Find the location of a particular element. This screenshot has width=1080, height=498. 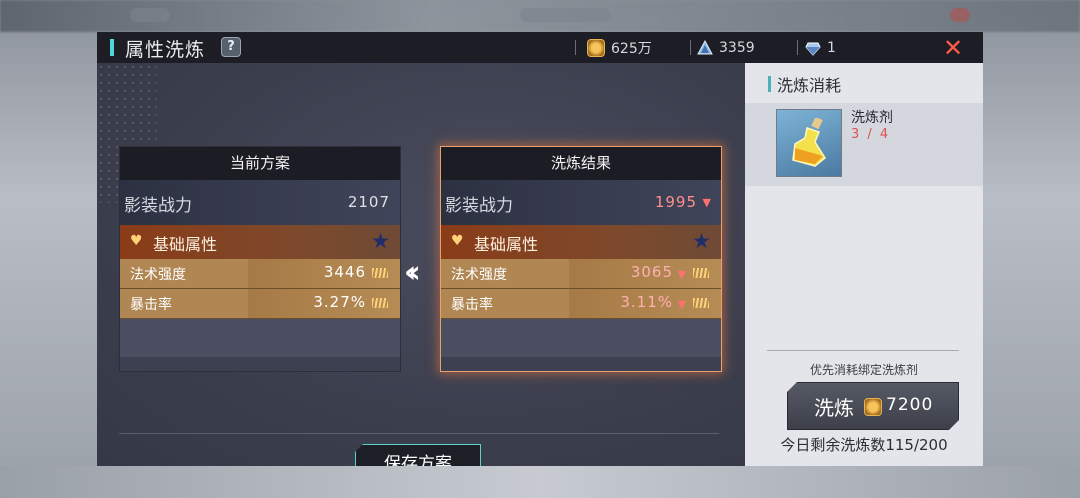

currency-gold-value: 625万 is located at coordinates (631, 48).